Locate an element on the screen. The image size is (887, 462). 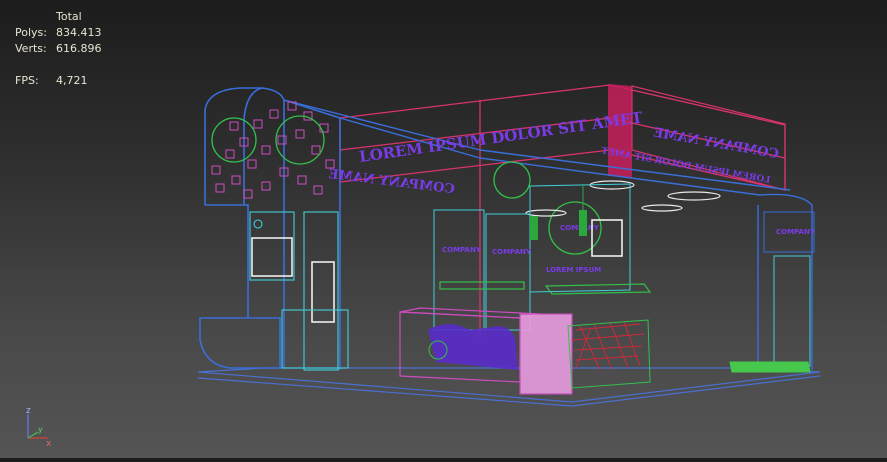
verts-value: 616.896 is located at coordinates (79, 48).